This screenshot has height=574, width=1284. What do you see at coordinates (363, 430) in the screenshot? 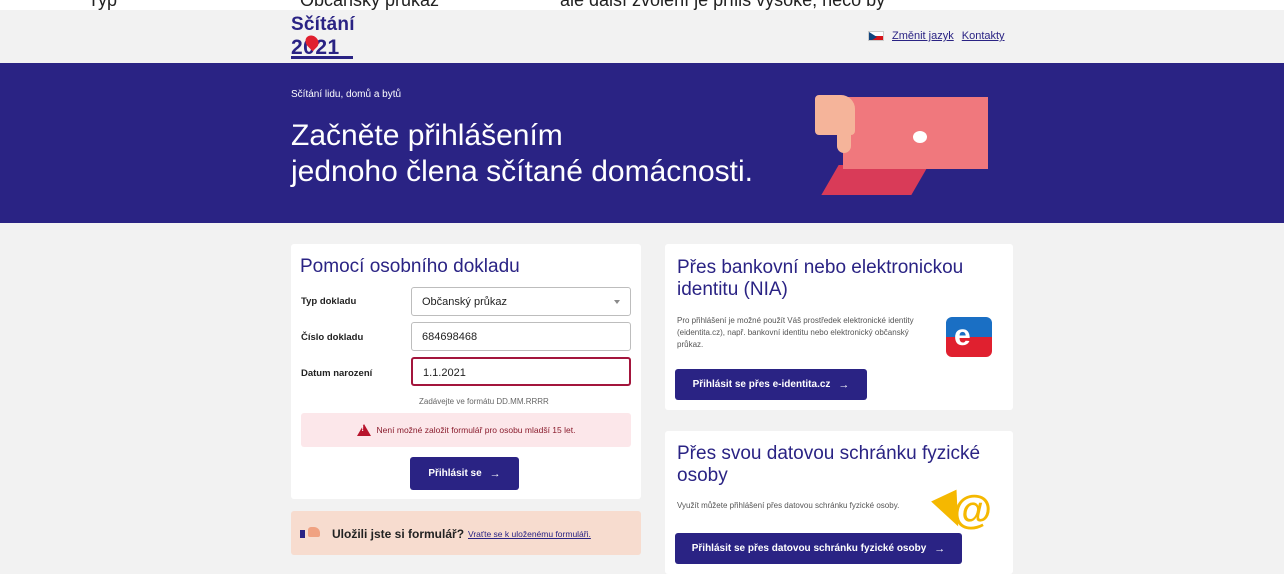
I see `warning-icon` at bounding box center [363, 430].